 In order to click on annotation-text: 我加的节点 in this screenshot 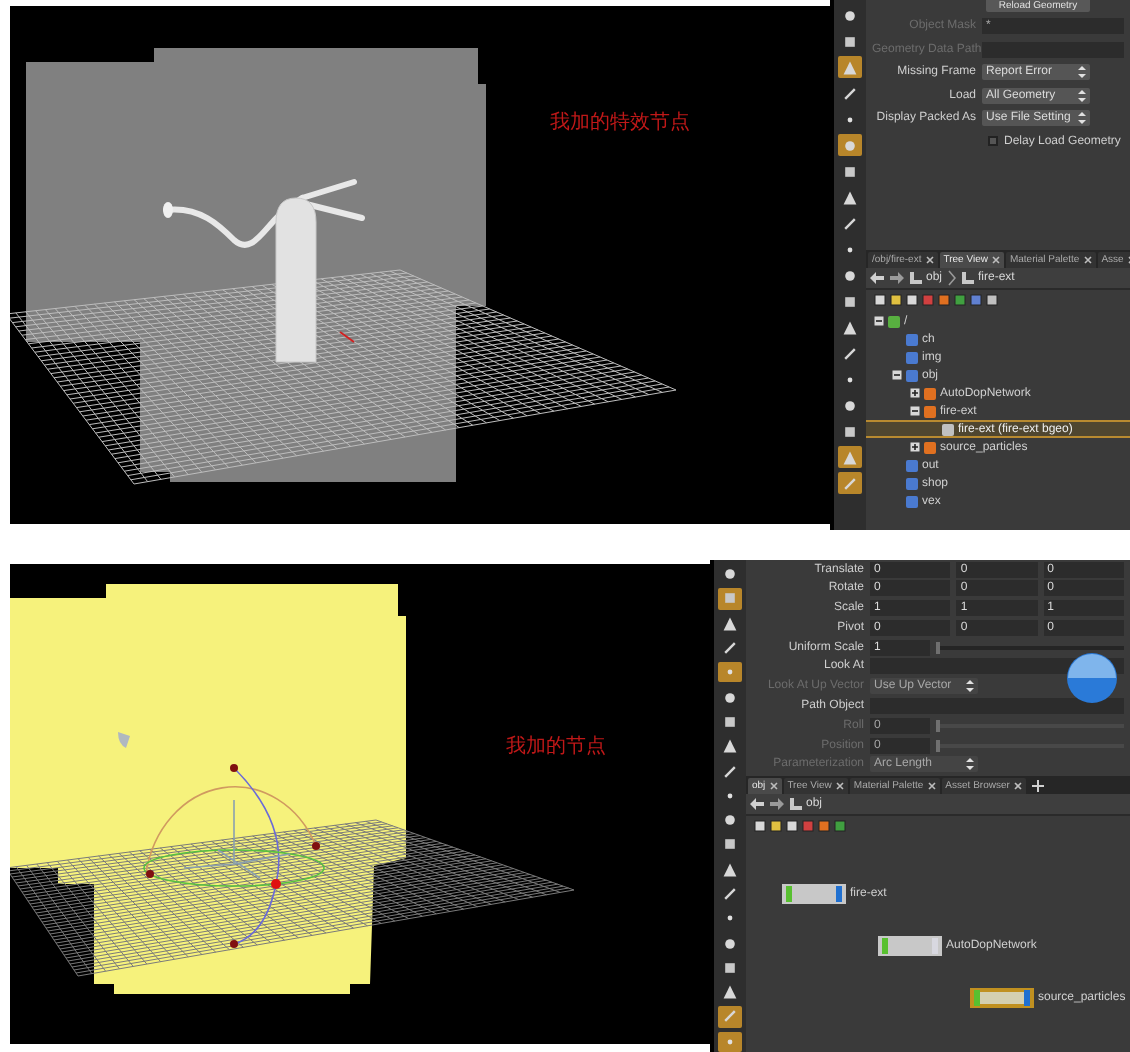, I will do `click(556, 748)`.